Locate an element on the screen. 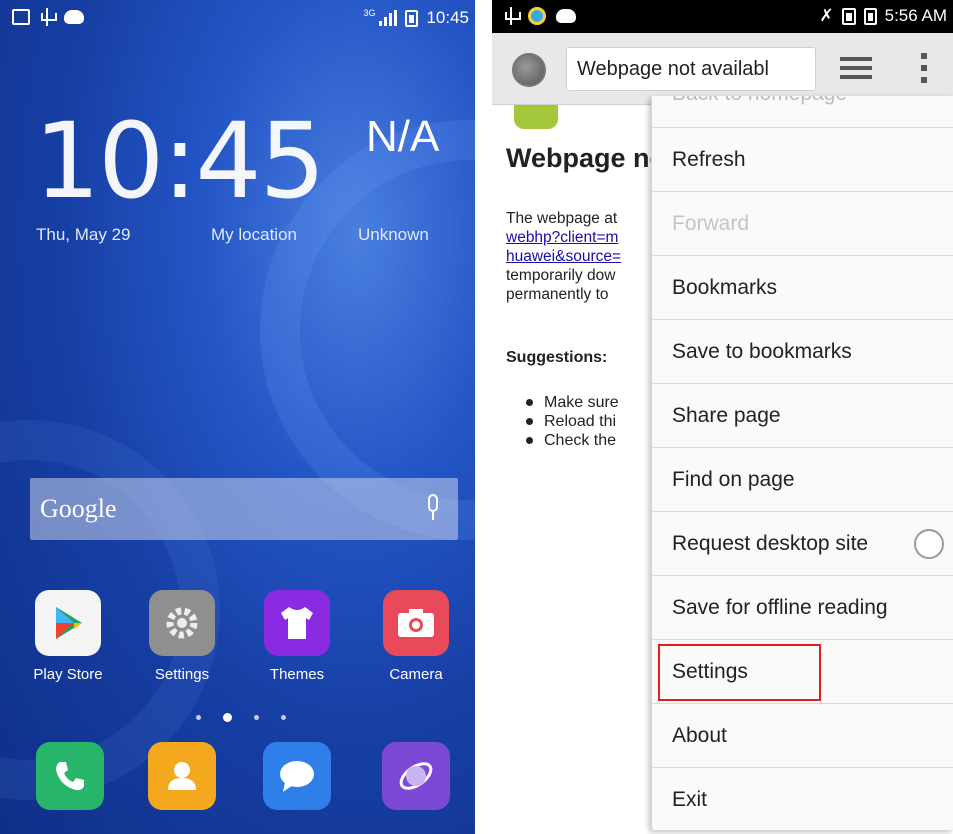 The height and width of the screenshot is (834, 953). microphone-icon is located at coordinates (433, 509).